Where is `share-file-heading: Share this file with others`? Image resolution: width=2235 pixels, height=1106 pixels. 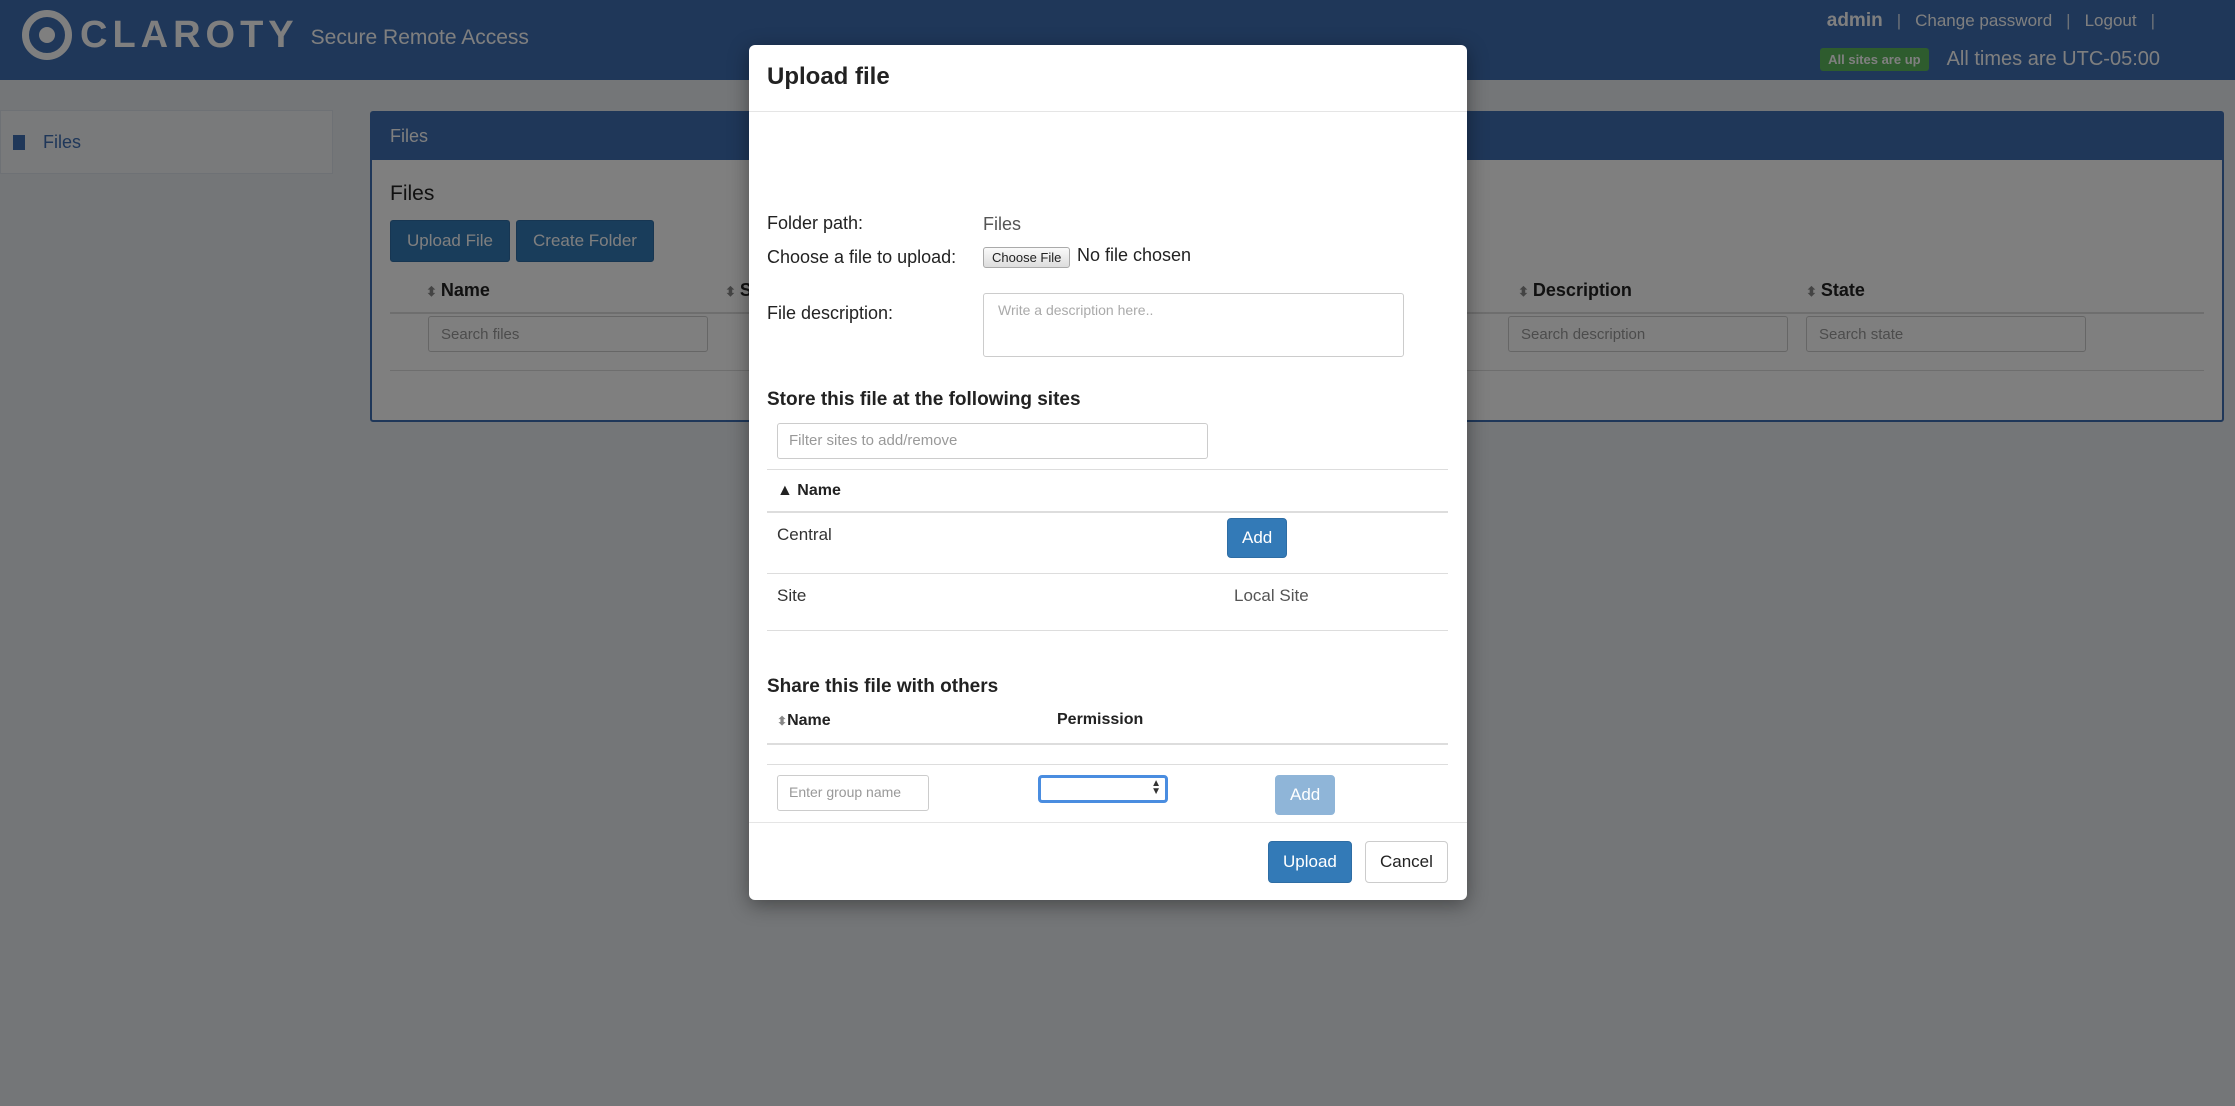
share-file-heading: Share this file with others is located at coordinates (883, 686).